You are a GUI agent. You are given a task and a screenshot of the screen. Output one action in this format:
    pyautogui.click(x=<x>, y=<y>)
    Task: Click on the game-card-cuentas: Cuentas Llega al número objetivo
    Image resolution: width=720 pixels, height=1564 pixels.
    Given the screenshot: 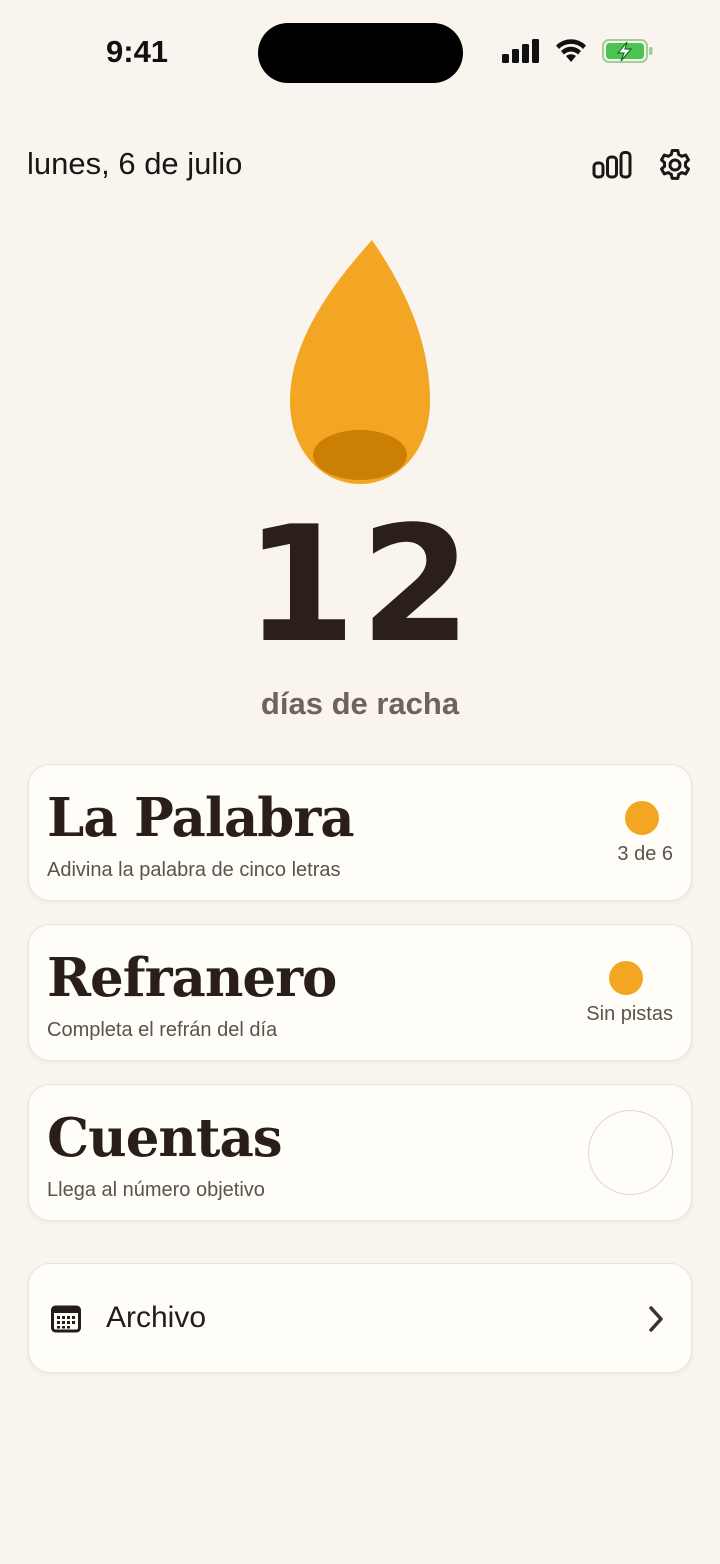 What is the action you would take?
    pyautogui.click(x=360, y=1152)
    